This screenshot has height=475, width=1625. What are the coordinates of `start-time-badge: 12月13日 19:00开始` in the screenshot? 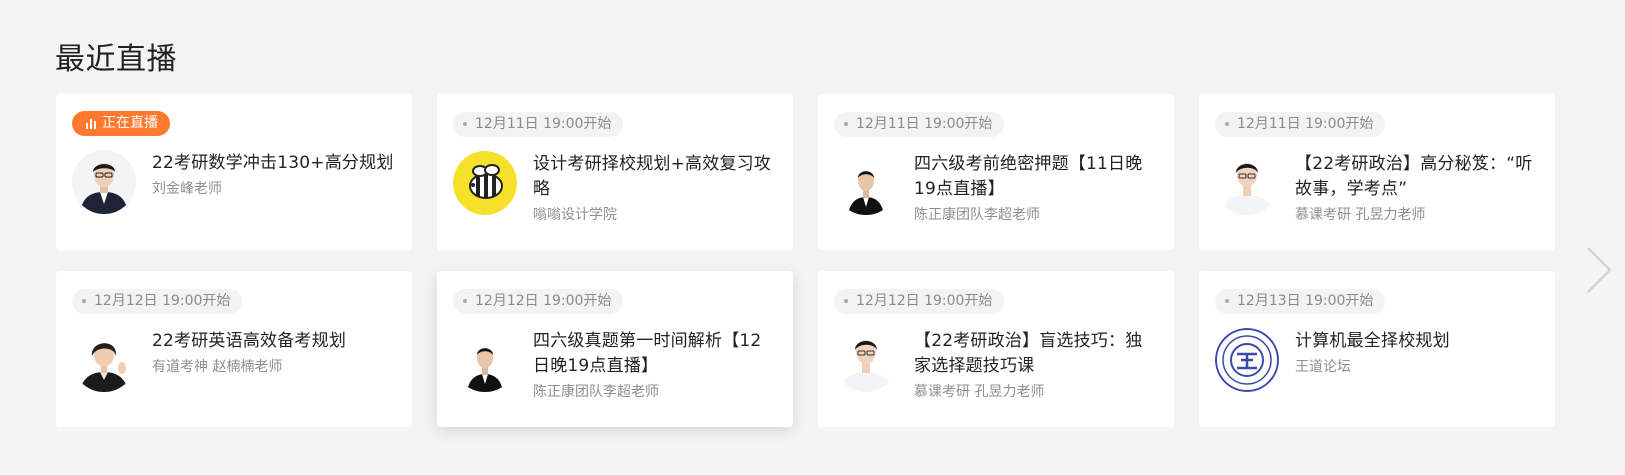 It's located at (1300, 301).